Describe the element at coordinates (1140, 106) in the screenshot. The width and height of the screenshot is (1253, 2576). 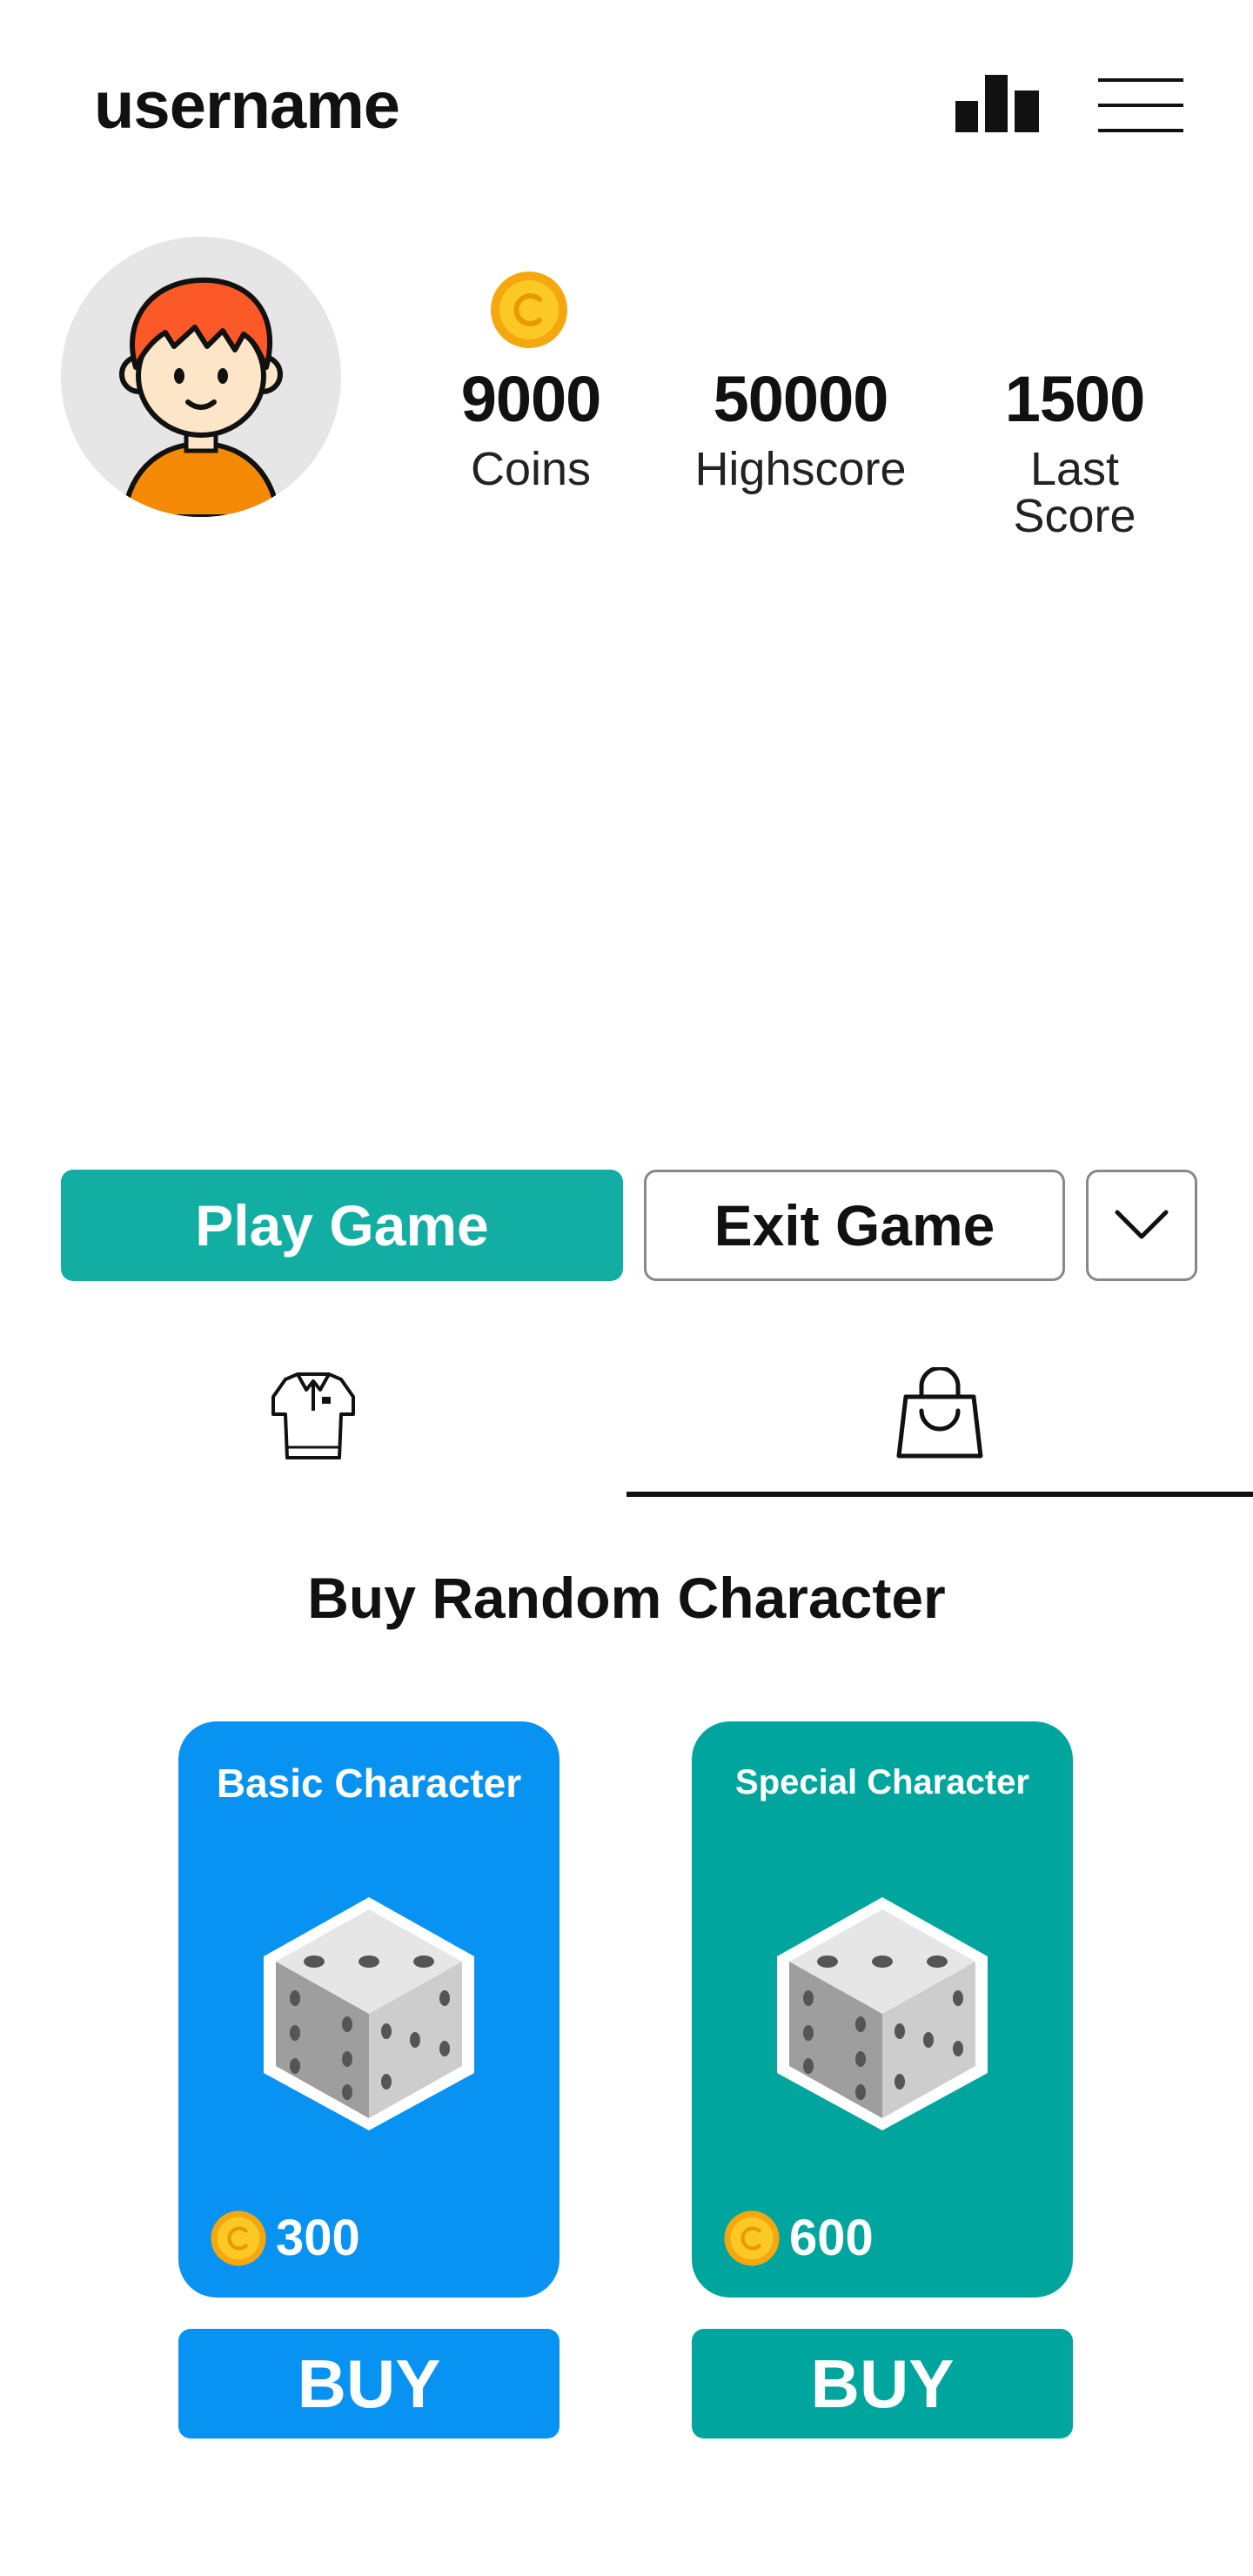
I see `hamburger-menu-icon` at that location.